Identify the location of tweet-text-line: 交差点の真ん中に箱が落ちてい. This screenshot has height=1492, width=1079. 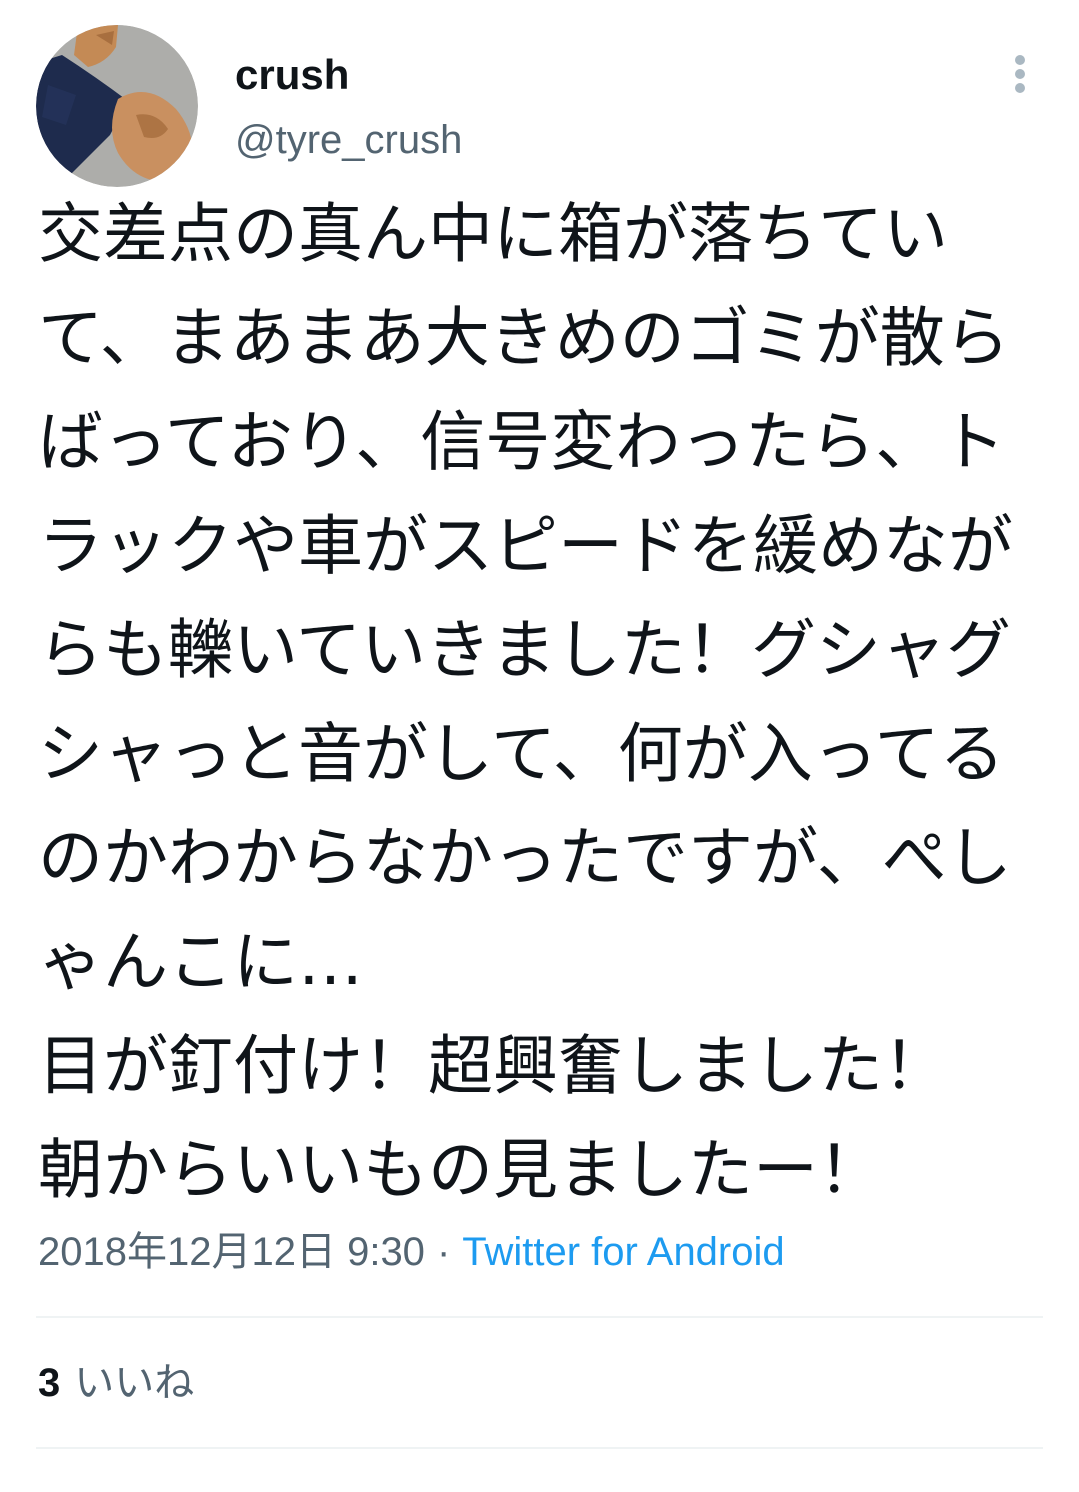
(493, 234).